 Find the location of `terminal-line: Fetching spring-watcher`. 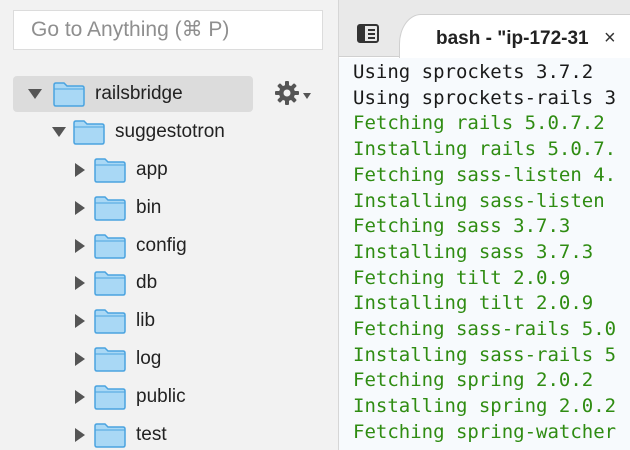

terminal-line: Fetching spring-watcher is located at coordinates (485, 431).